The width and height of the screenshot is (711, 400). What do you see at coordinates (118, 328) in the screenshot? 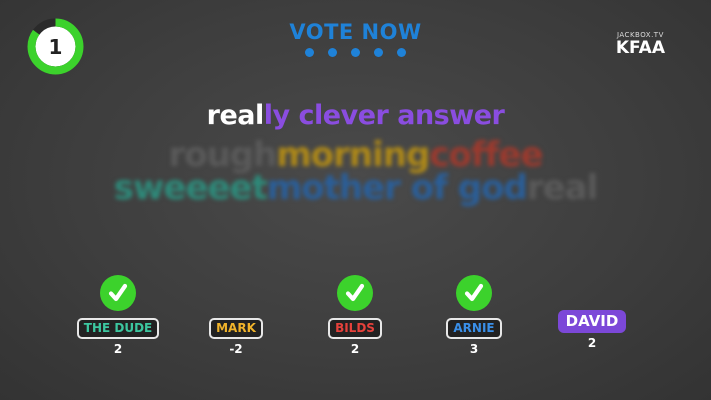
I see `player-name: THE DUDE` at bounding box center [118, 328].